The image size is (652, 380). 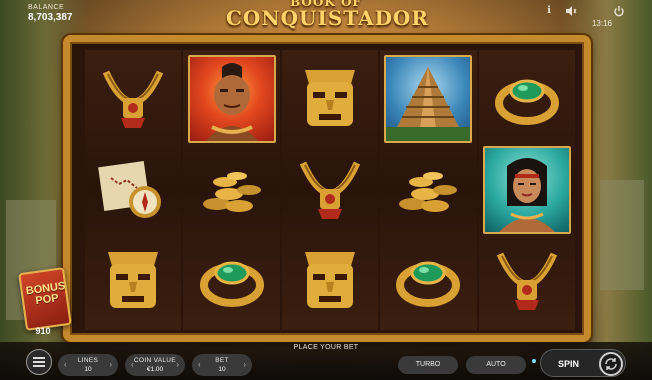 I want to click on menu-button, so click(x=39, y=362).